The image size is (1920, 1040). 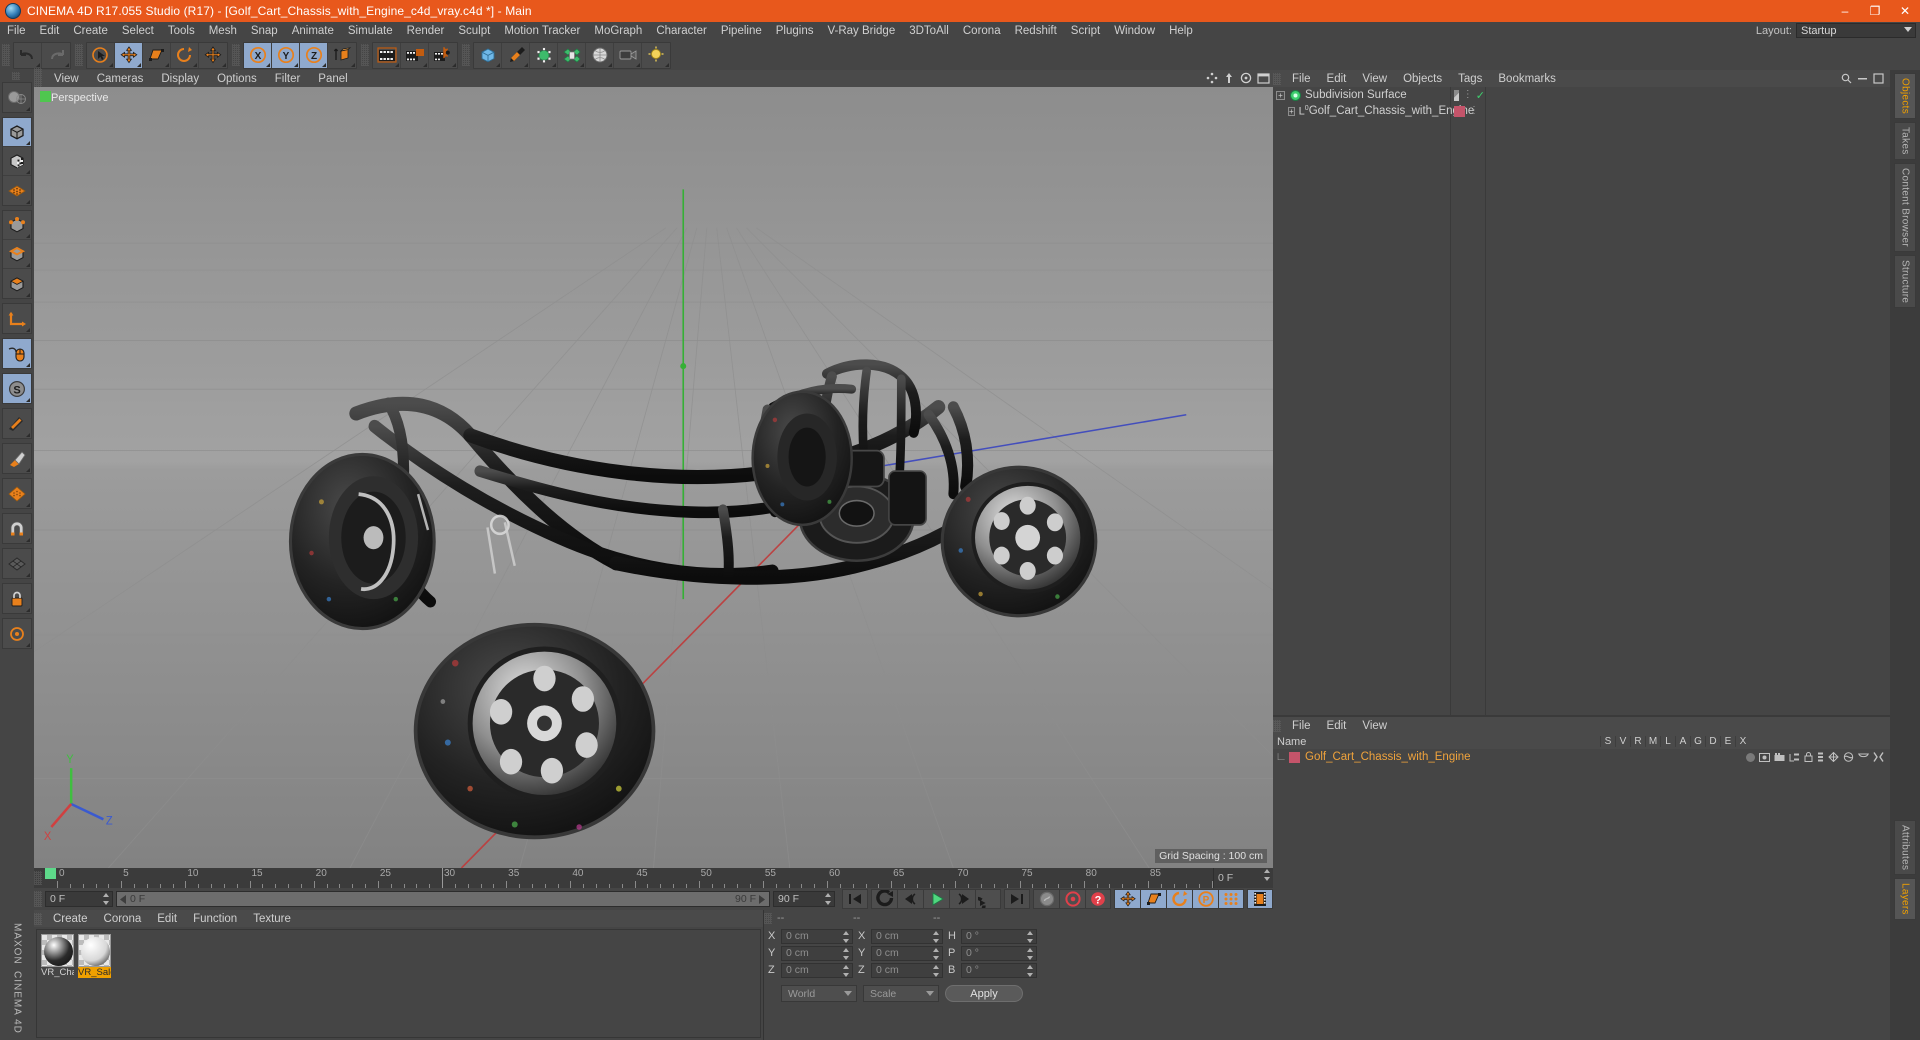 What do you see at coordinates (398, 983) in the screenshot?
I see `material-list: VR_Cha: VR_Salo` at bounding box center [398, 983].